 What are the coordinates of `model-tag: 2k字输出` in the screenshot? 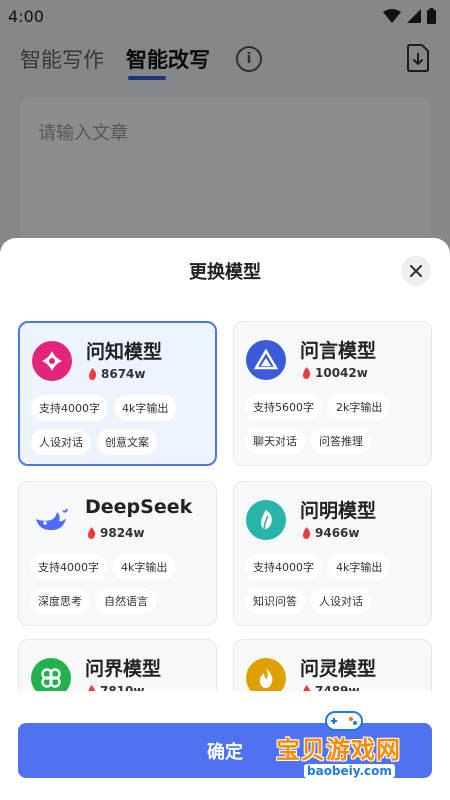 It's located at (359, 407).